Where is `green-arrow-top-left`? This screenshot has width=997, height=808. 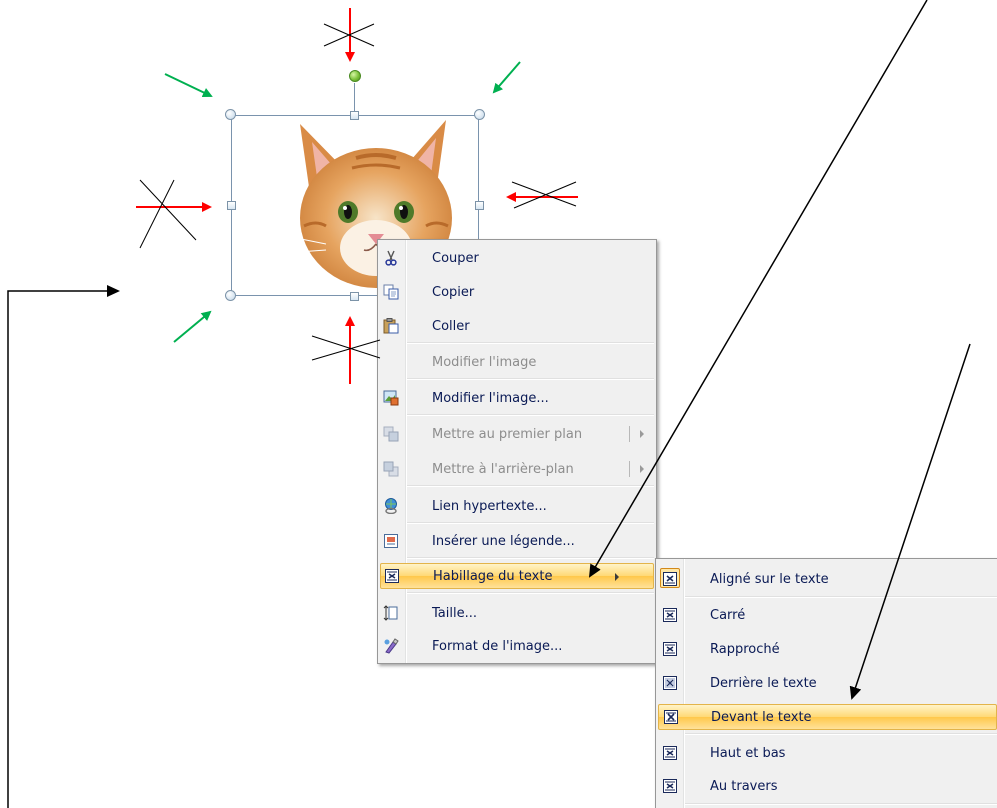 green-arrow-top-left is located at coordinates (188, 85).